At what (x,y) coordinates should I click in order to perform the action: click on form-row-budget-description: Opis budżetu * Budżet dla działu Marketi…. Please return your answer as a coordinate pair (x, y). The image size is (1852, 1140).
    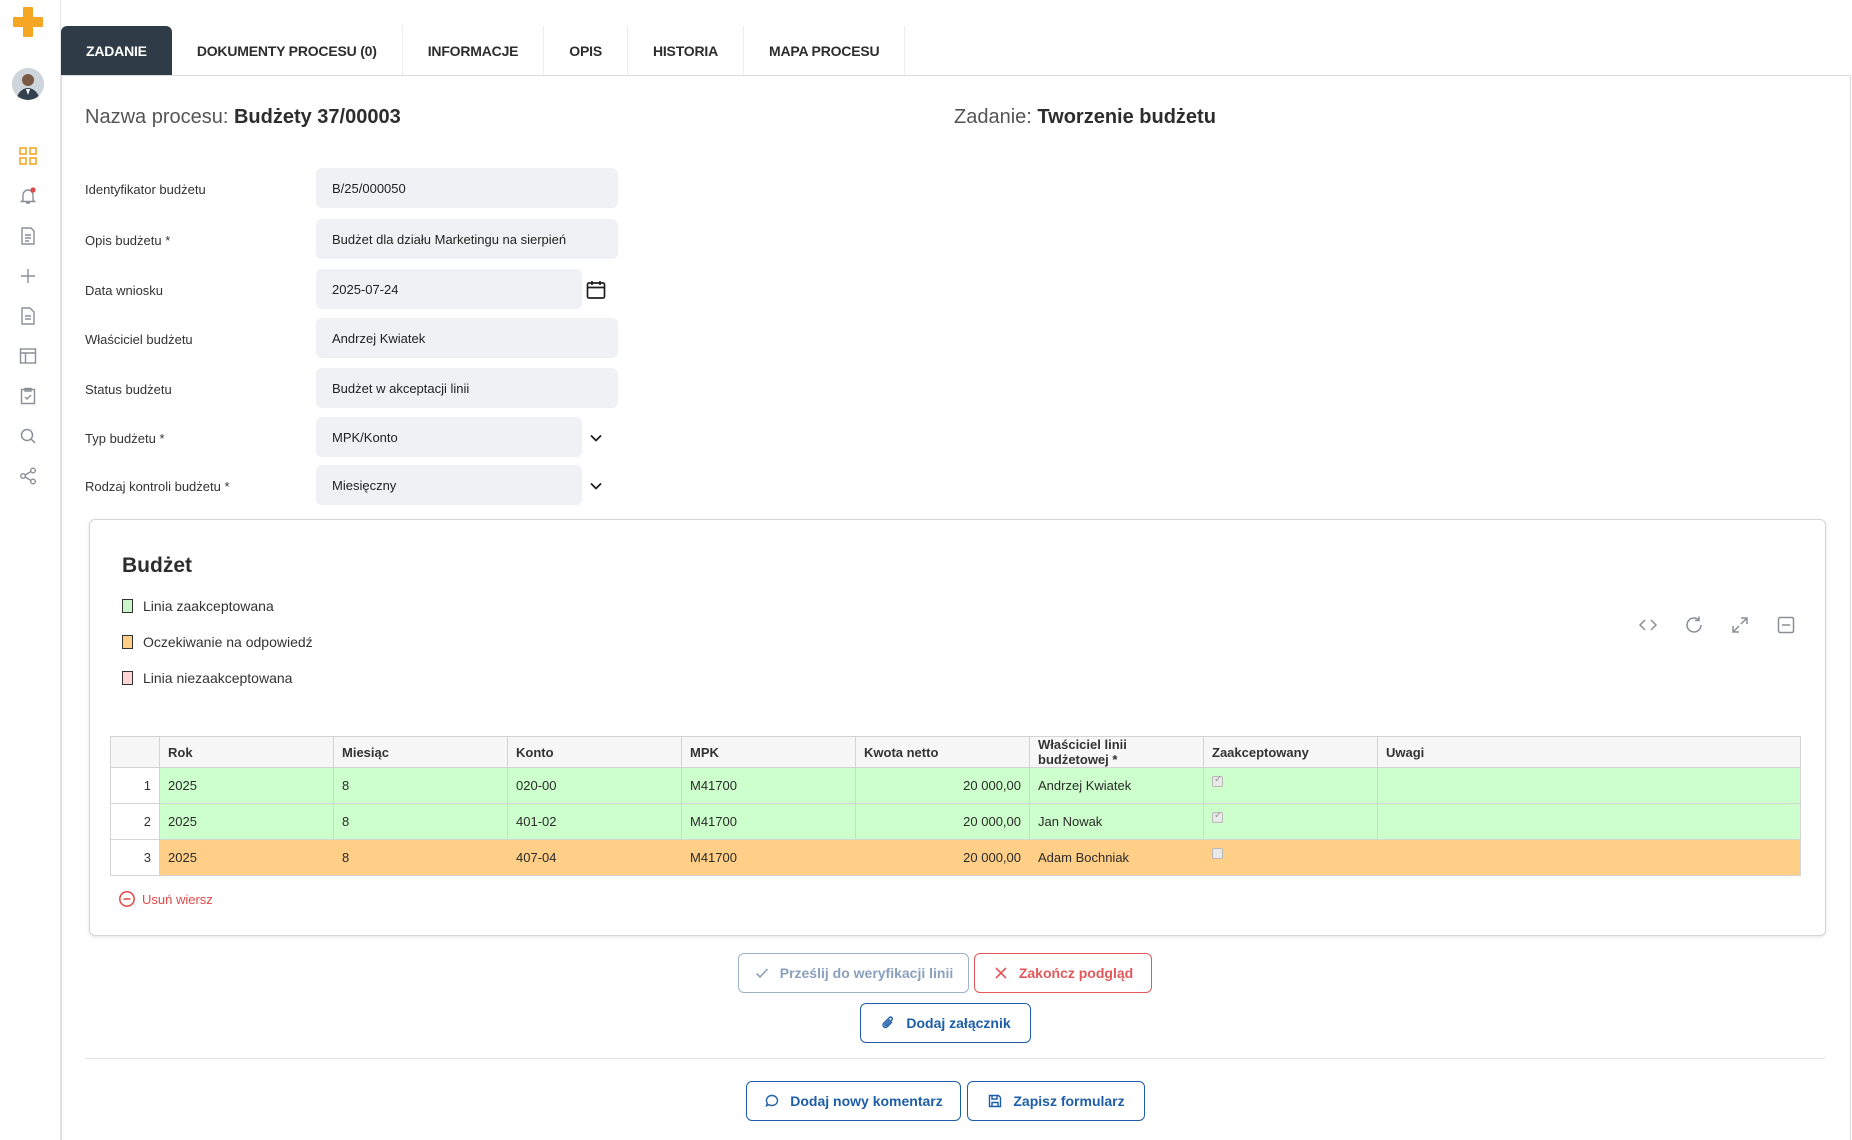
    Looking at the image, I should click on (355, 239).